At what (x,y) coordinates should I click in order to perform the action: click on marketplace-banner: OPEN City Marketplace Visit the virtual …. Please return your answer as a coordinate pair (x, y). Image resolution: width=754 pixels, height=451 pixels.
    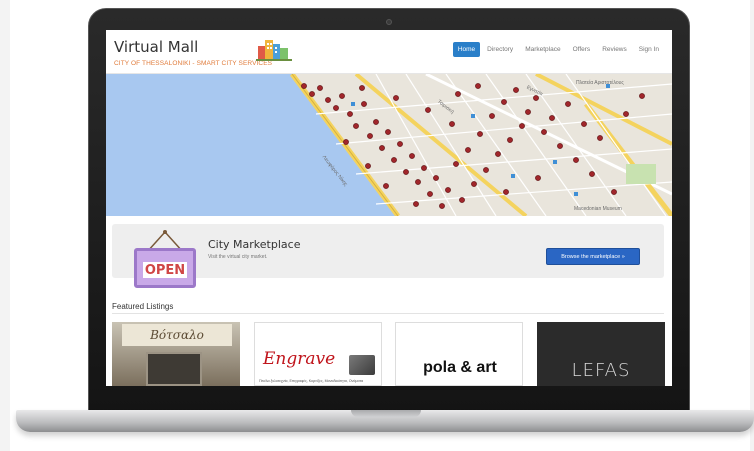
    Looking at the image, I should click on (388, 256).